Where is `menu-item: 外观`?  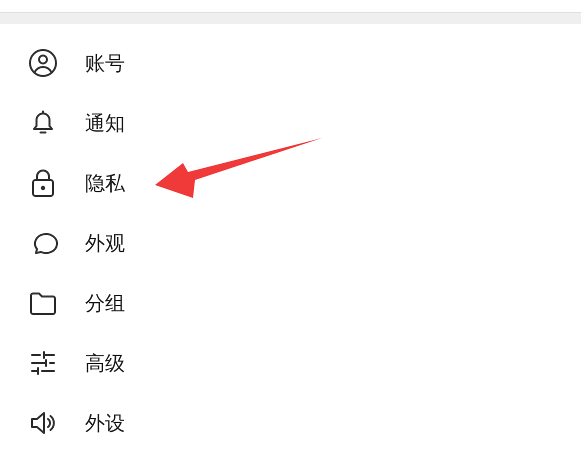 menu-item: 外观 is located at coordinates (164, 243).